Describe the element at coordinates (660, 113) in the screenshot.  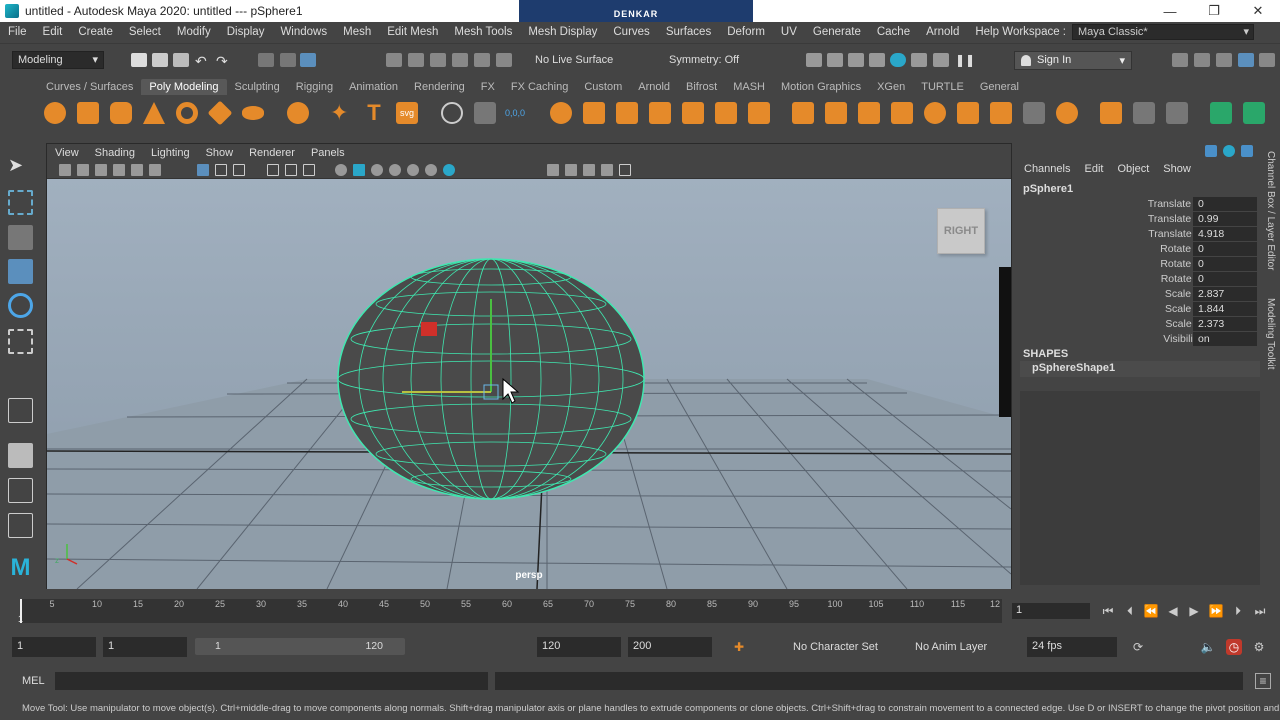
I see `smooth-icon` at that location.